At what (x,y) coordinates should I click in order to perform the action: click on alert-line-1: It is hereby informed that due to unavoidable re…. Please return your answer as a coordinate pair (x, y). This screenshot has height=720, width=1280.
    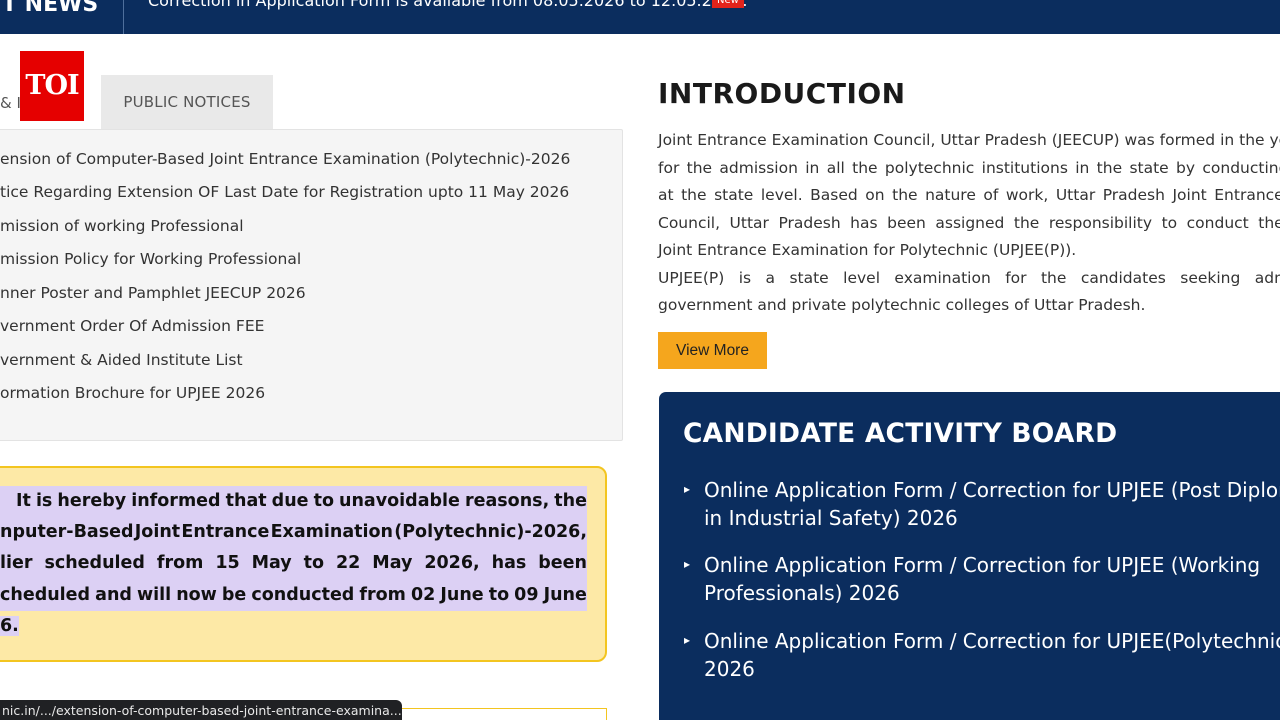
    Looking at the image, I should click on (293, 502).